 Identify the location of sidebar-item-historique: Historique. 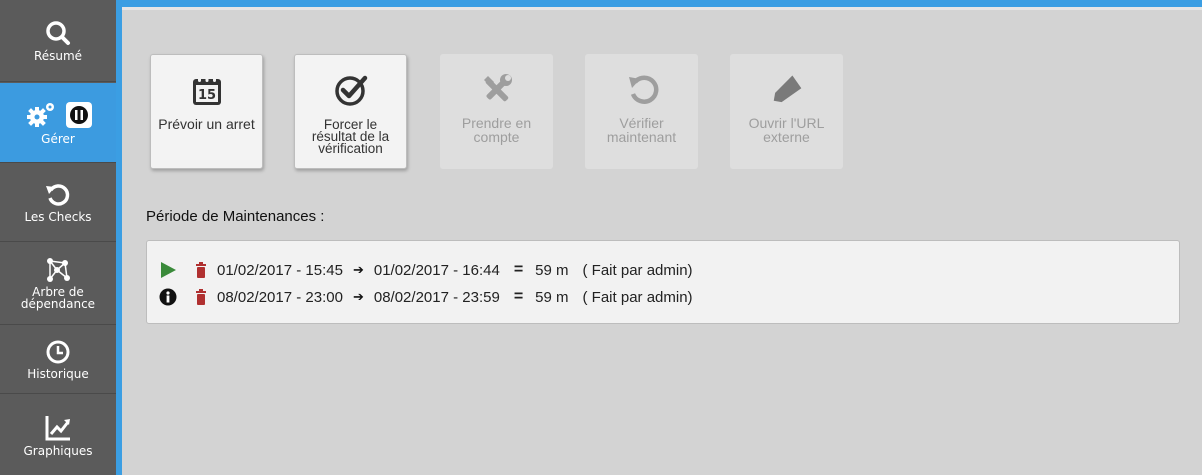
(58, 360).